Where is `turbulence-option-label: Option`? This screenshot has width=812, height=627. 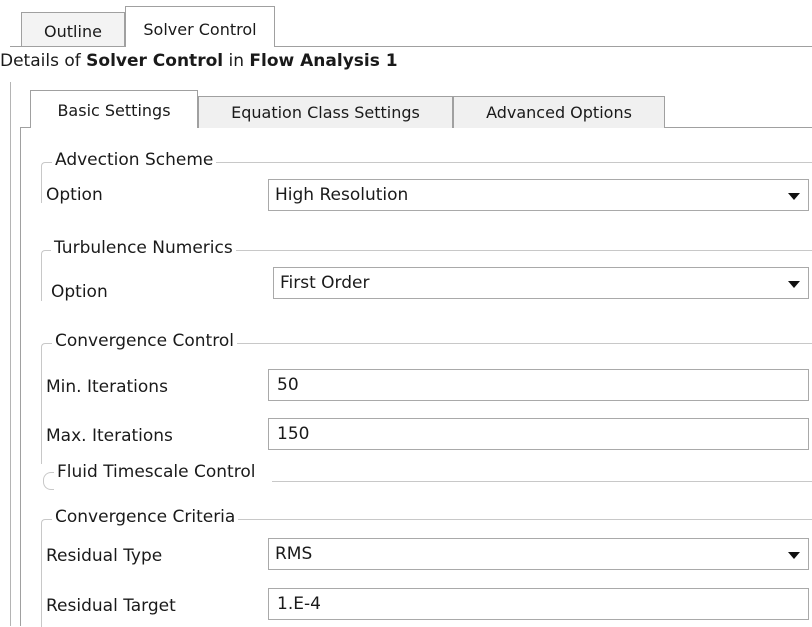 turbulence-option-label: Option is located at coordinates (79, 292).